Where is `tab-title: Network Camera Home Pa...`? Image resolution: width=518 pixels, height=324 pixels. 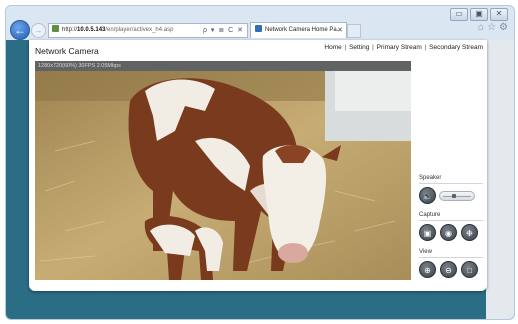 tab-title: Network Camera Home Pa... is located at coordinates (303, 30).